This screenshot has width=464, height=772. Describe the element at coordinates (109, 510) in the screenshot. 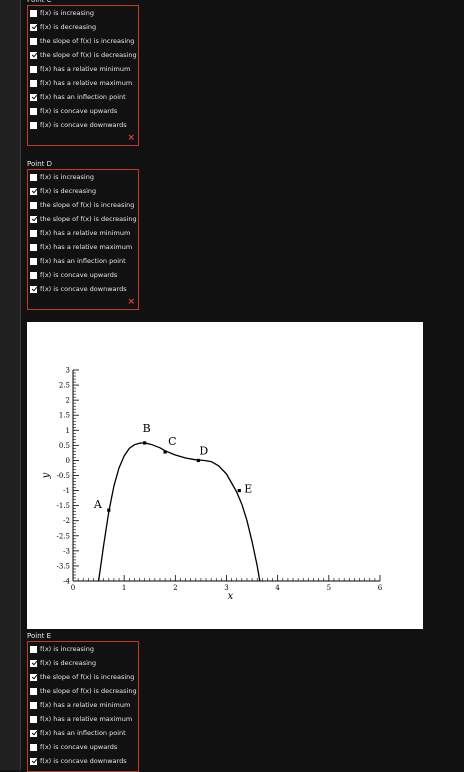

I see `point-marker-a` at that location.